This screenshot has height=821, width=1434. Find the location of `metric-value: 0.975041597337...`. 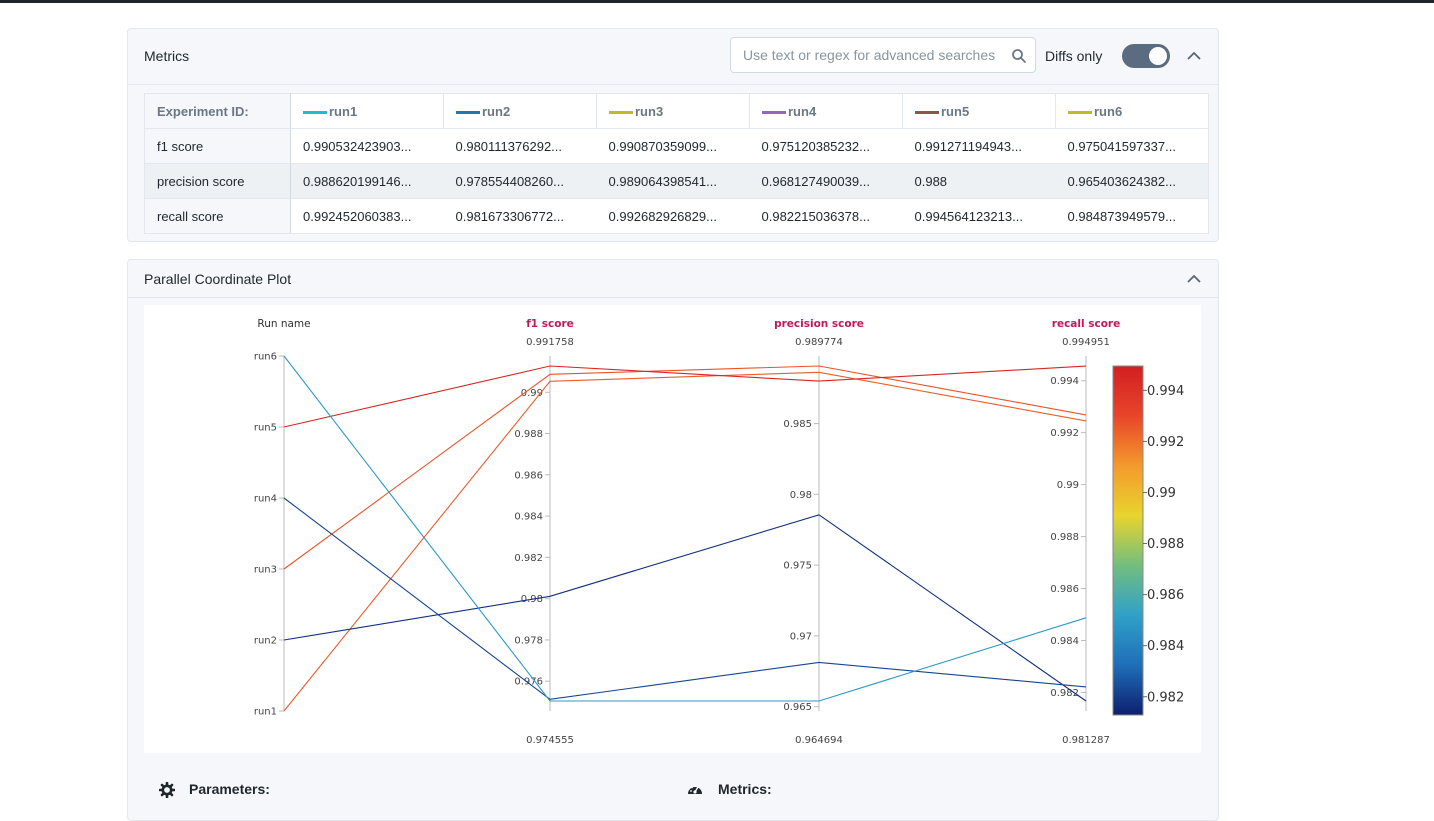

metric-value: 0.975041597337... is located at coordinates (1132, 146).